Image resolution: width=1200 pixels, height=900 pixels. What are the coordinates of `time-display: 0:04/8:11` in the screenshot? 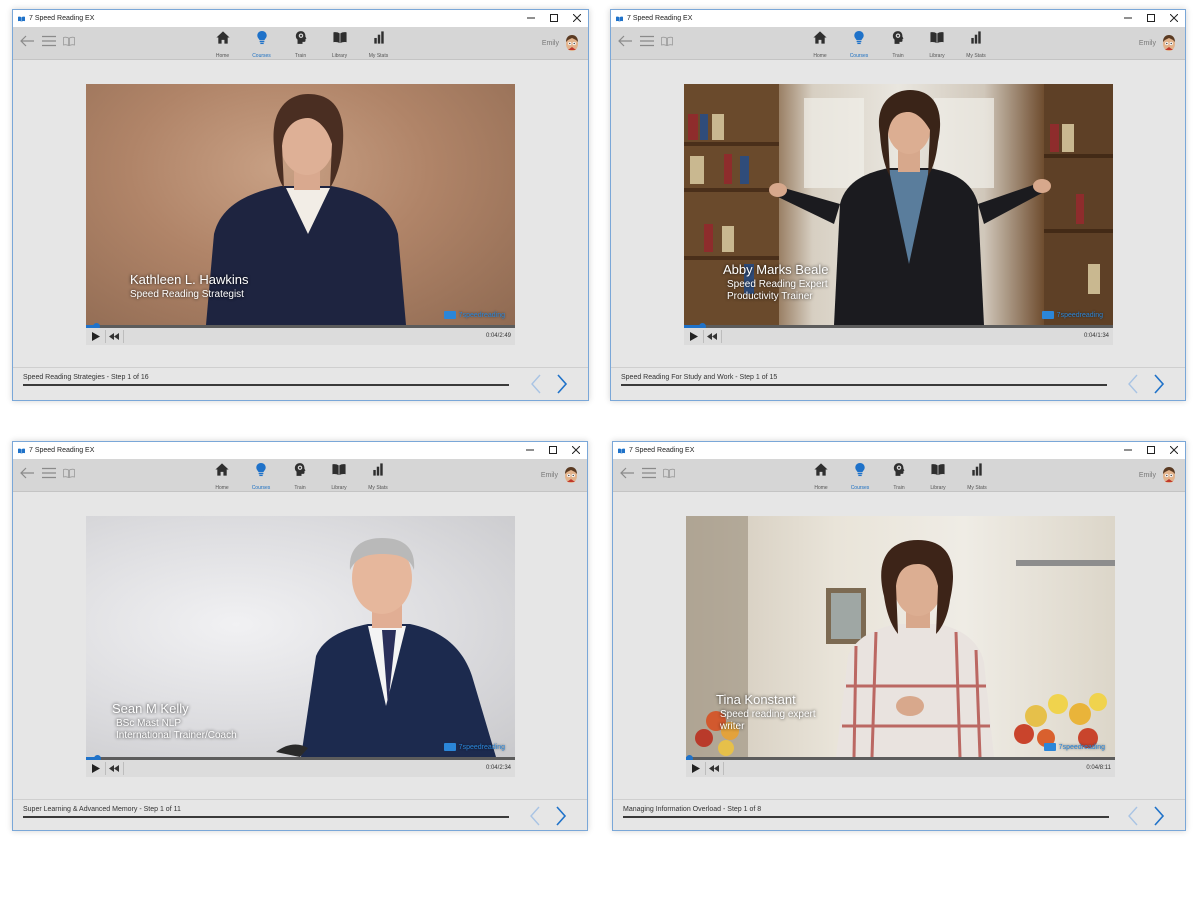 It's located at (1098, 768).